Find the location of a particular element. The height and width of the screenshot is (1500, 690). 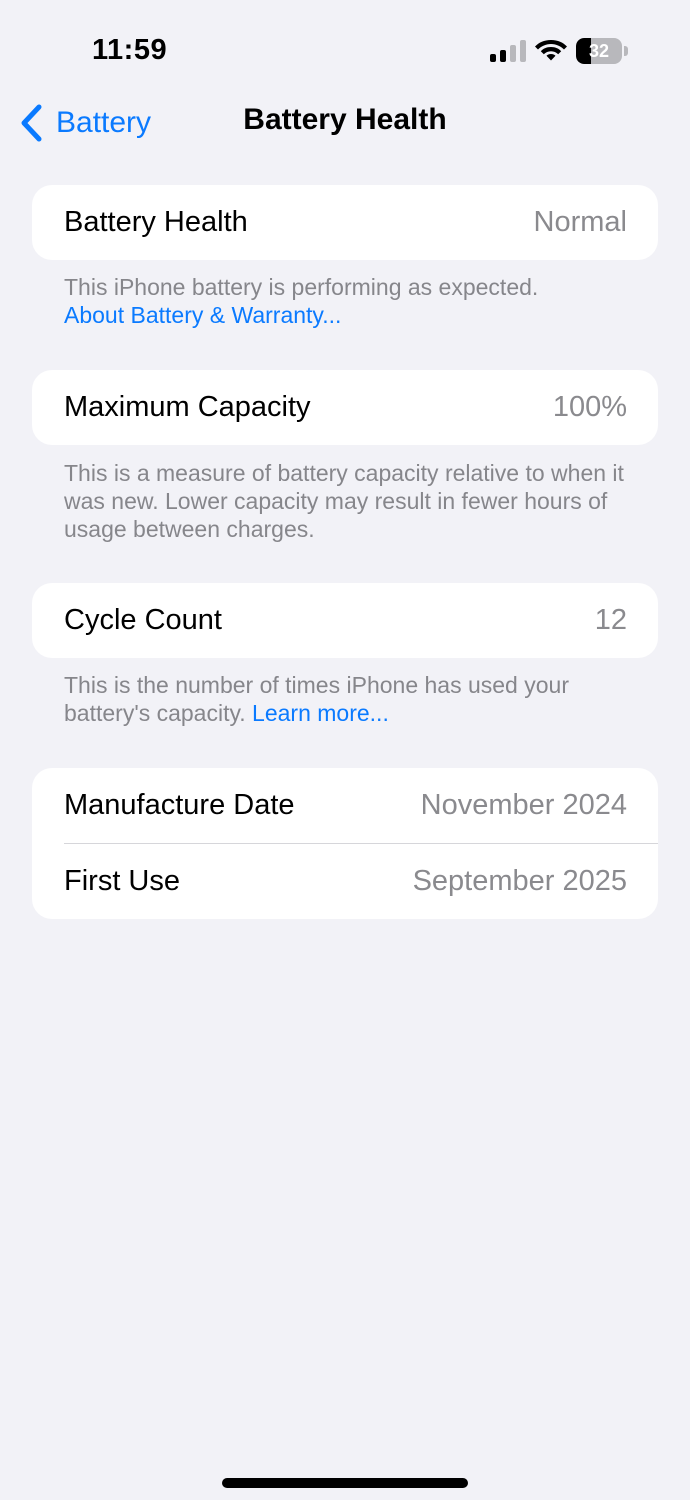

cycle-count-card: Cycle Count 12 is located at coordinates (345, 620).